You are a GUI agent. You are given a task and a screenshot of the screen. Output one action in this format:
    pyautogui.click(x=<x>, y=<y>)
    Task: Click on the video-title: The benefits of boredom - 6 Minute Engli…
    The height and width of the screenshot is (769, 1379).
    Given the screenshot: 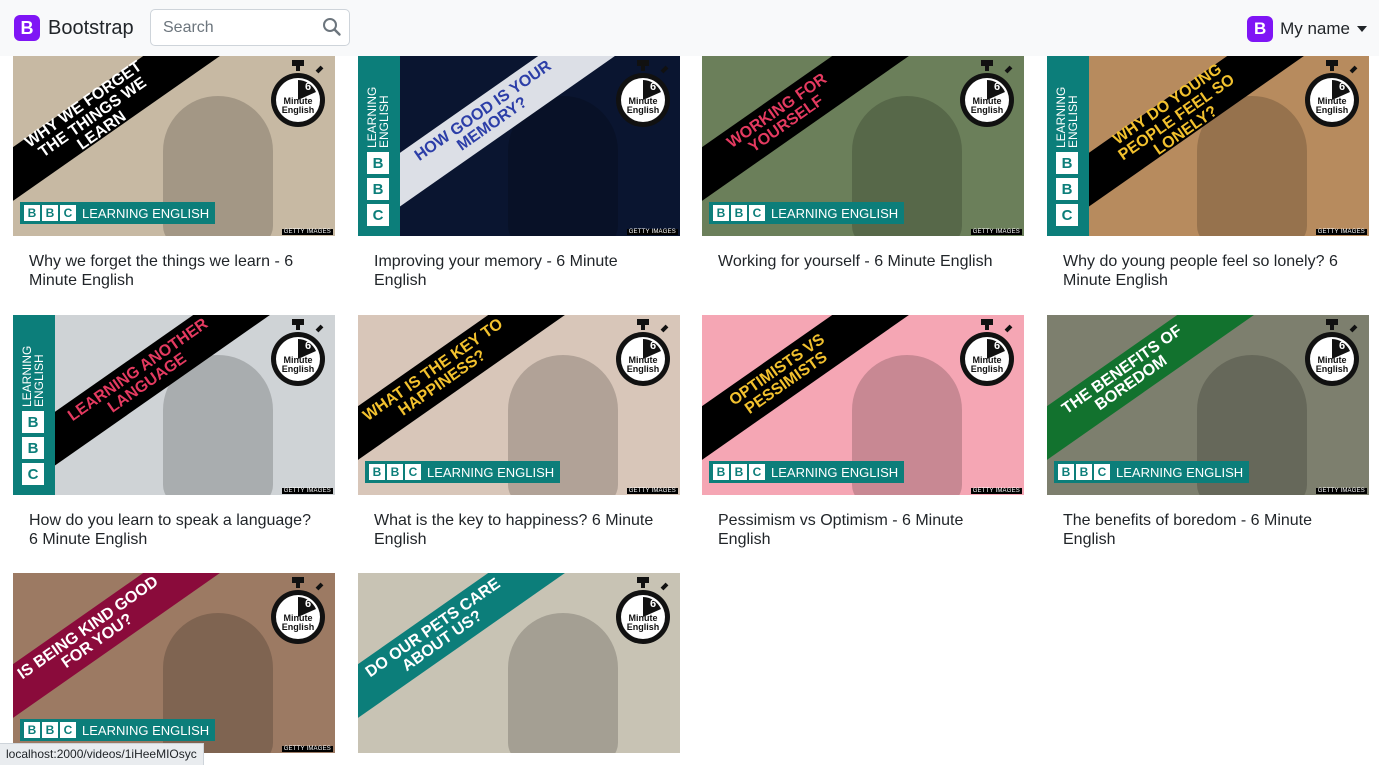 What is the action you would take?
    pyautogui.click(x=1208, y=530)
    